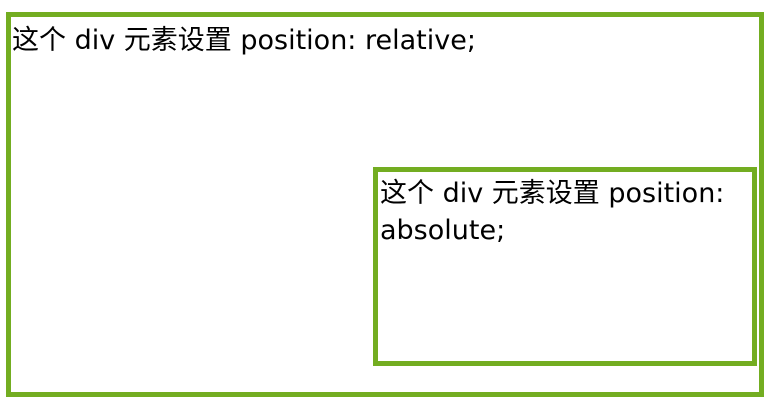 The height and width of the screenshot is (403, 773). I want to click on absolute-div-text: 这个 div 元素设置 position: absolute;, so click(552, 212).